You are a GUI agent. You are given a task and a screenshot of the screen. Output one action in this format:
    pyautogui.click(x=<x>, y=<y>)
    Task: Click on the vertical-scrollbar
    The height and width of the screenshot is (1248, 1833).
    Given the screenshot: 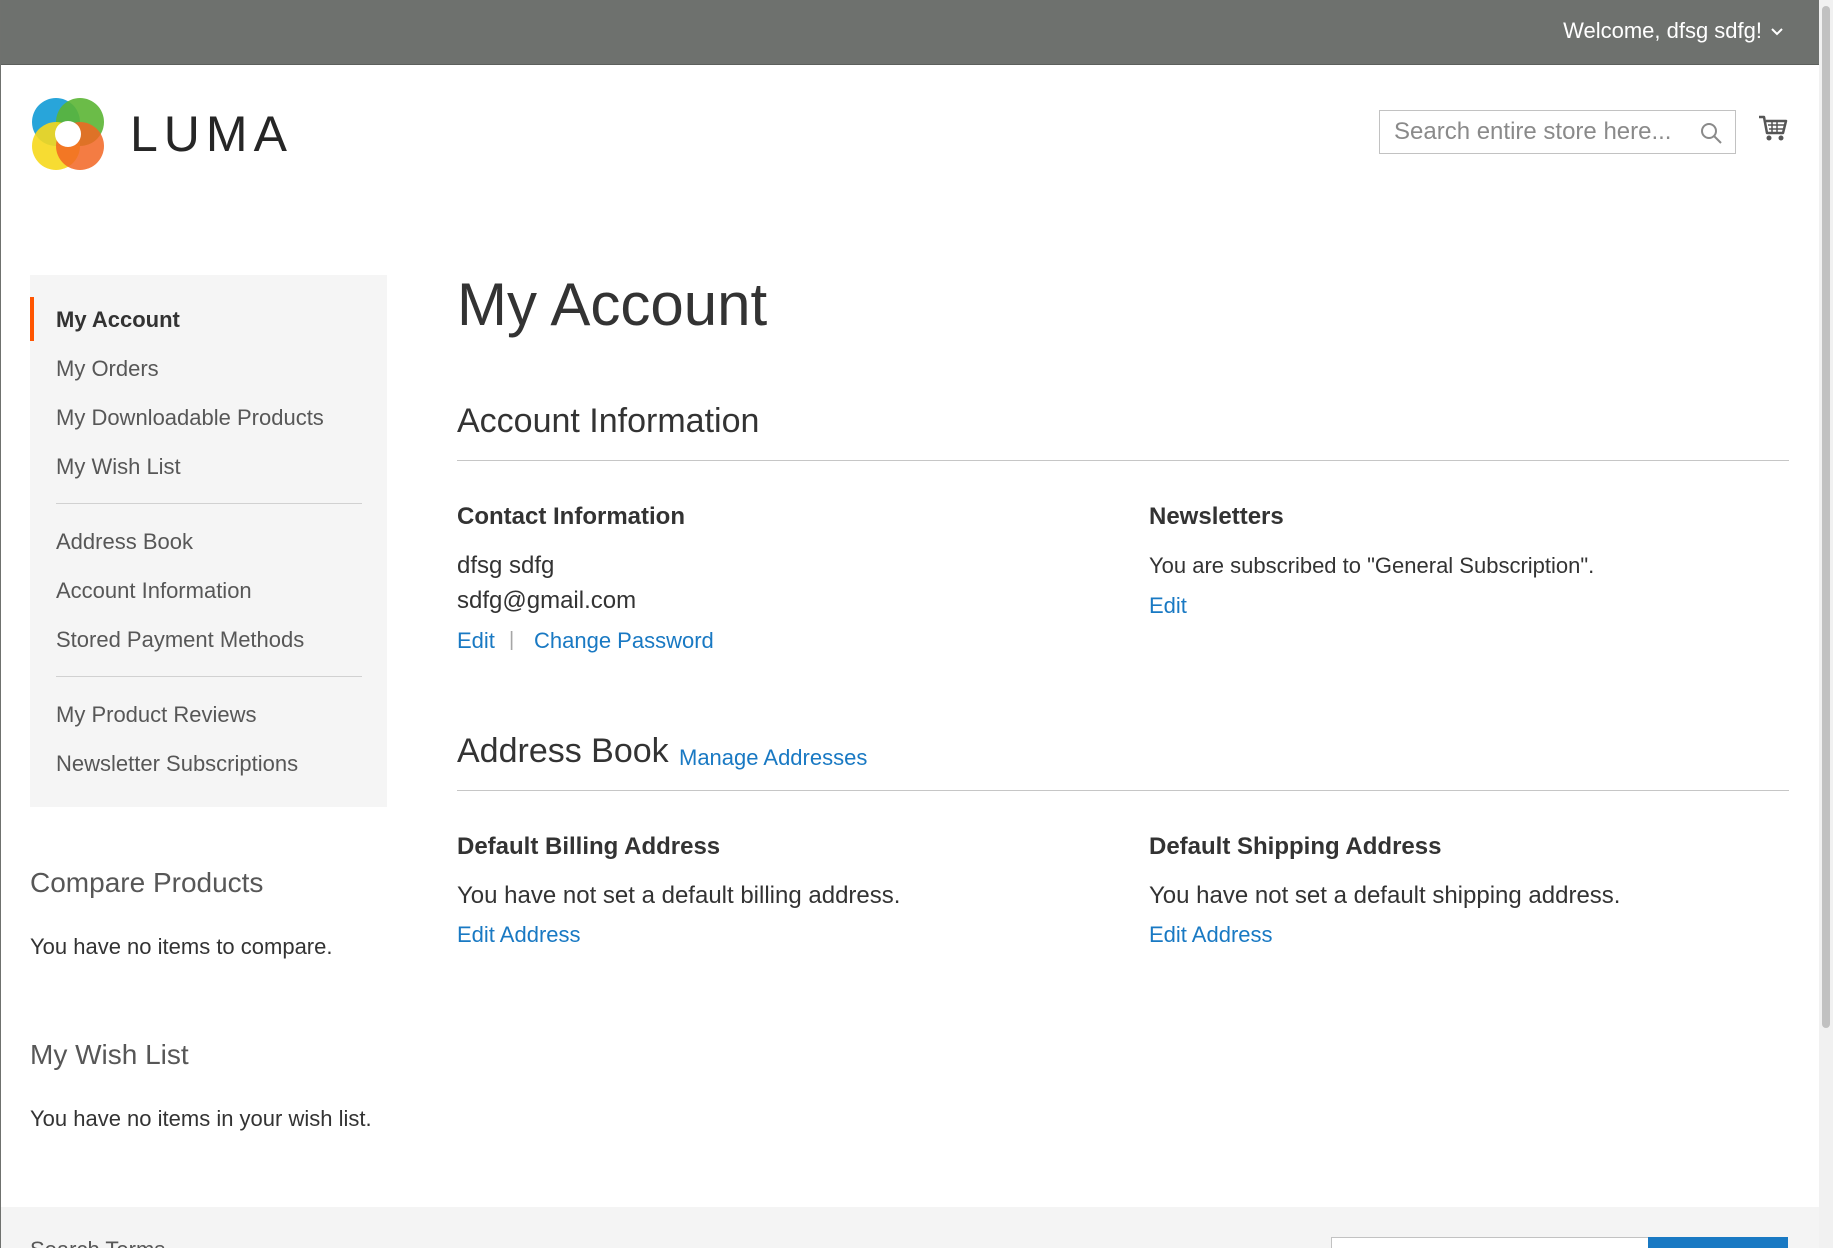 What is the action you would take?
    pyautogui.click(x=1826, y=624)
    